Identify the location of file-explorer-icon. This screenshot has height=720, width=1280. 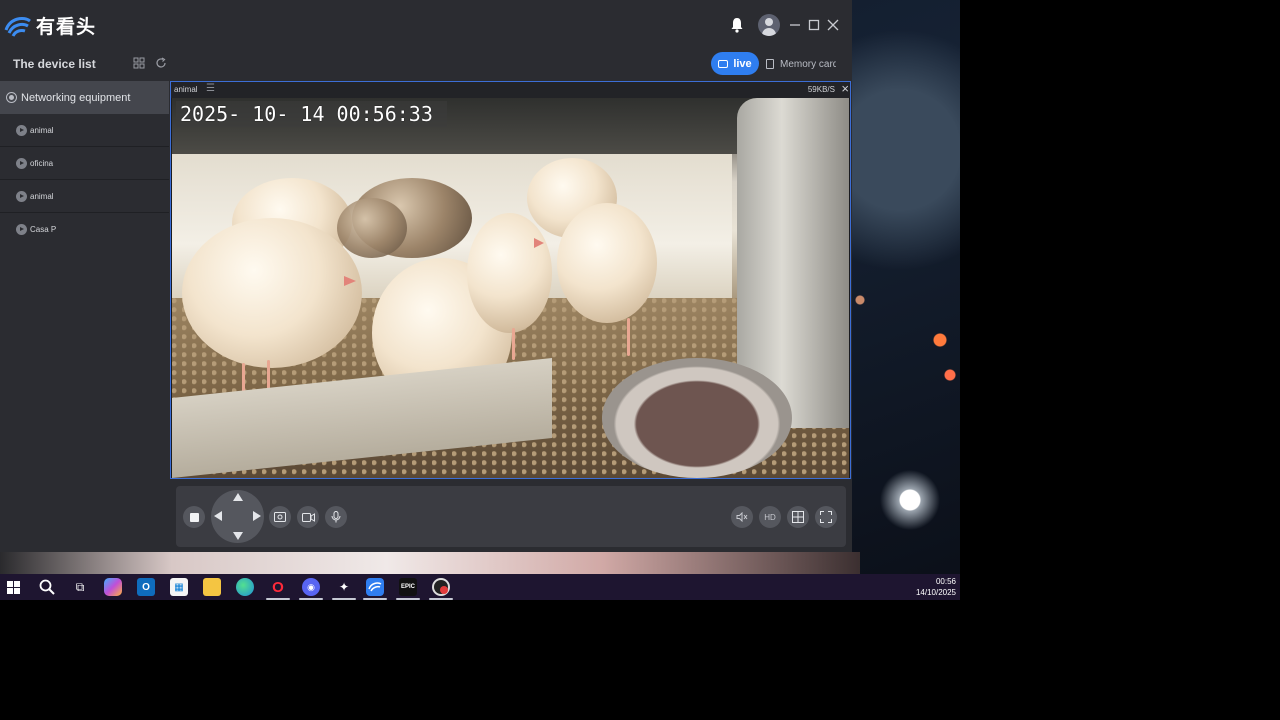
(212, 587).